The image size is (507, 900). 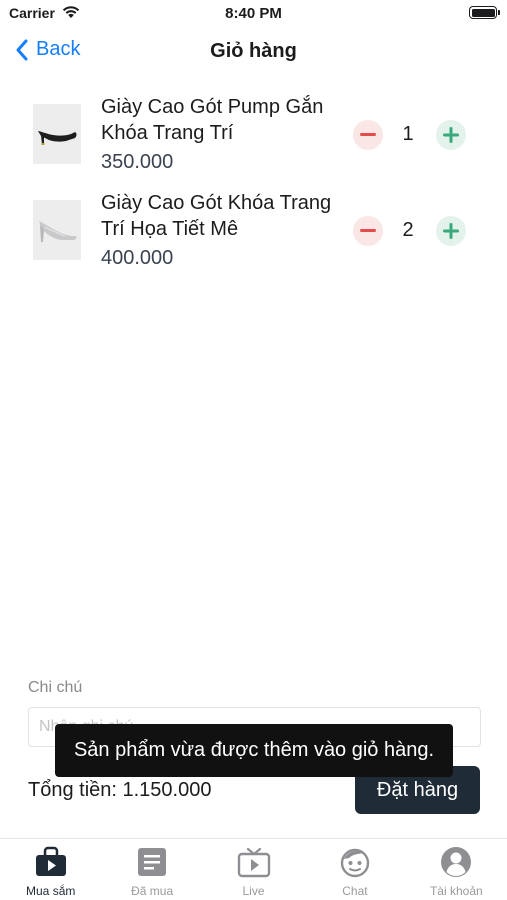 I want to click on product-name: Giày Cao Gót Khóa Trang Trí Họa Tiết Mê, so click(x=216, y=216).